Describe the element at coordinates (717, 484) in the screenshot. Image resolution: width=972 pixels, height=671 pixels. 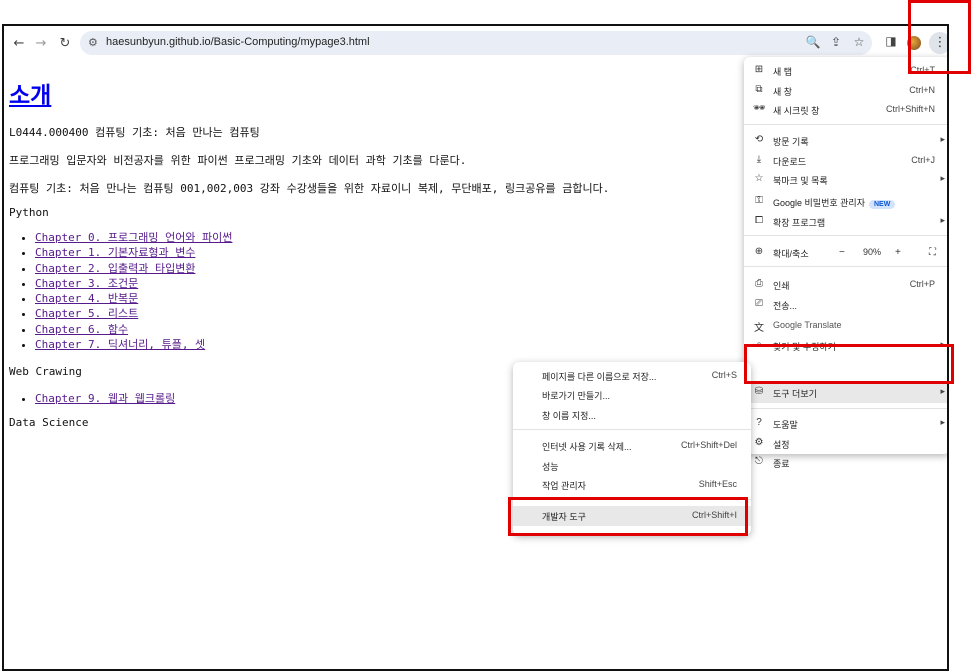
I see `menu-item-shortcut: Shift+Esc` at that location.